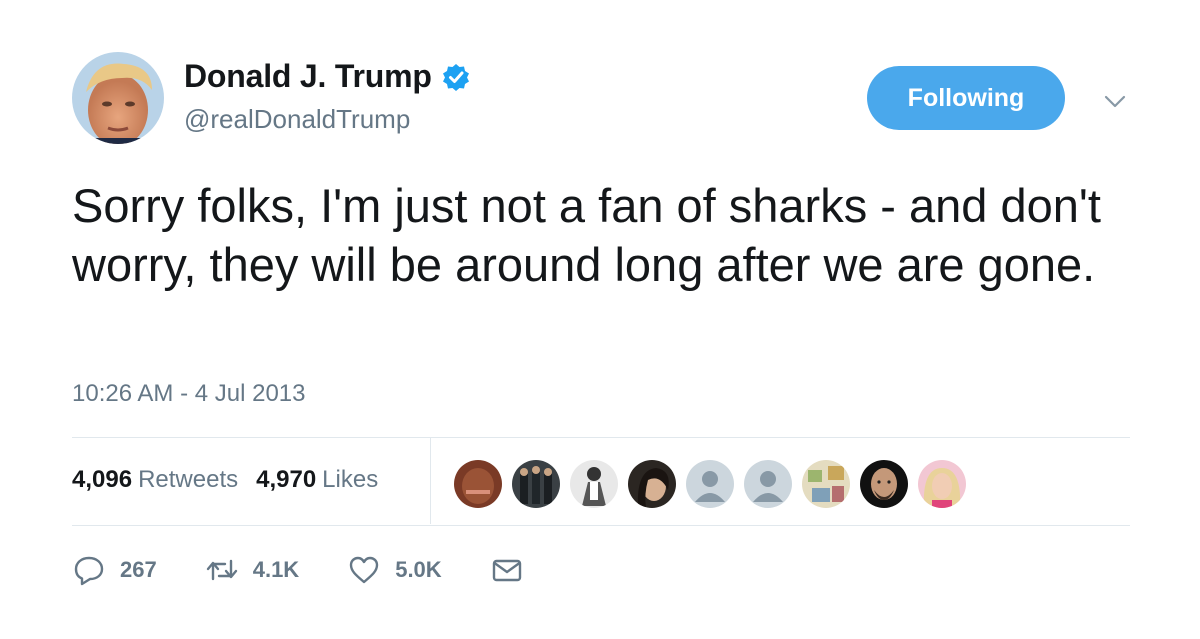 The width and height of the screenshot is (1200, 639). Describe the element at coordinates (286, 479) in the screenshot. I see `likes-count: 4,970` at that location.